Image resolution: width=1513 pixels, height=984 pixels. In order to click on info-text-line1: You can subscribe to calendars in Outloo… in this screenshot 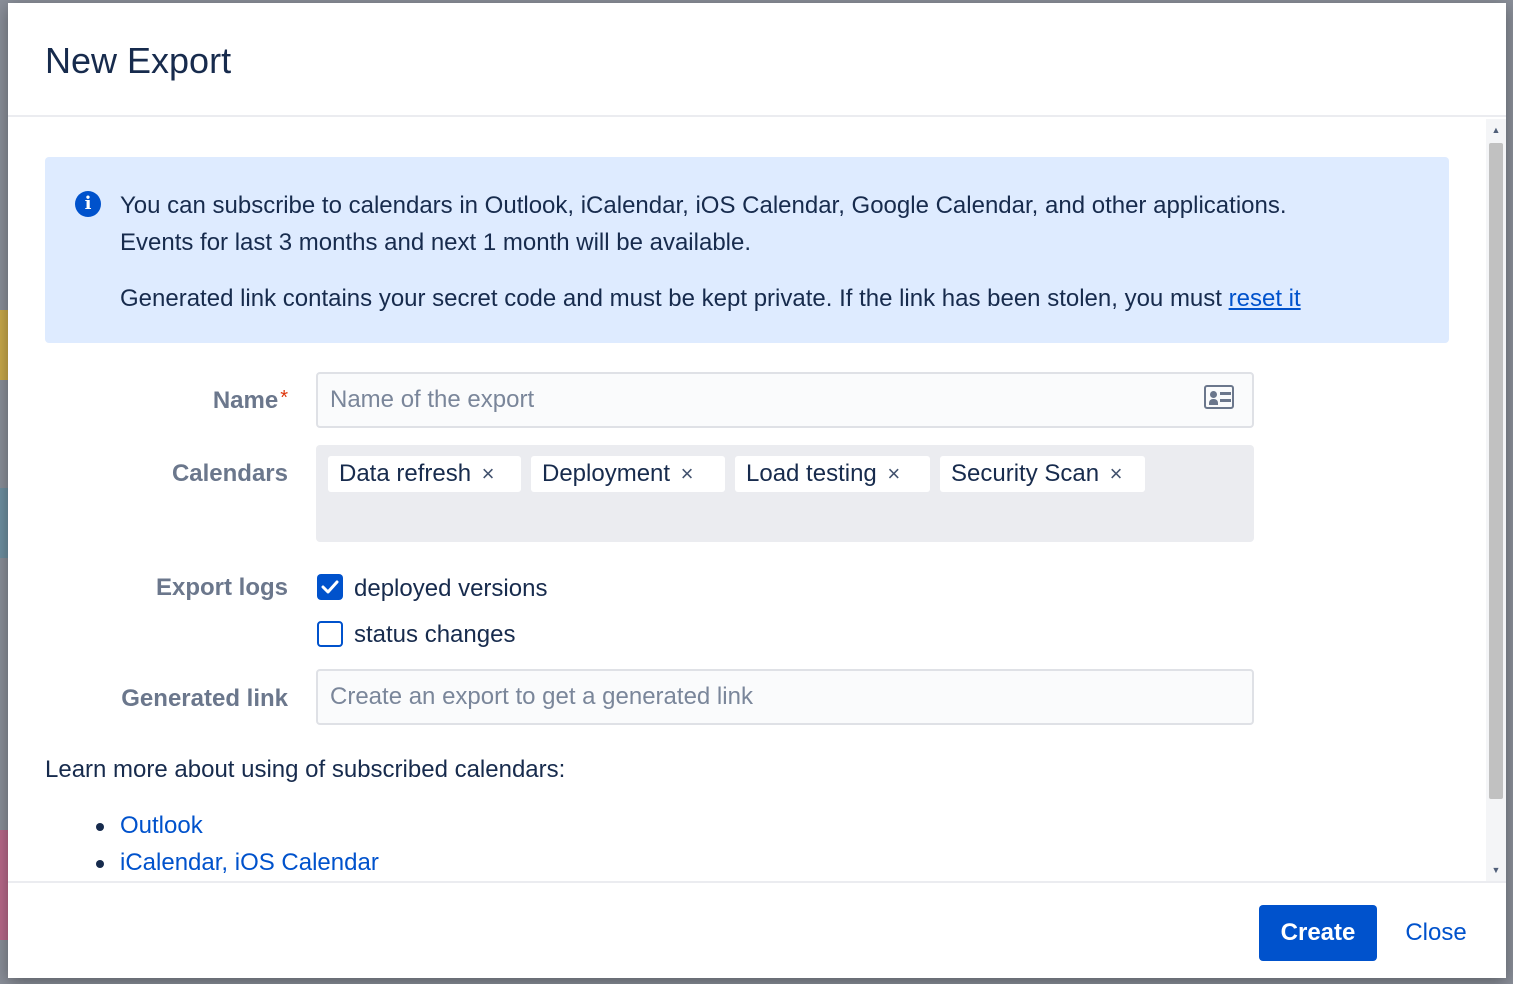, I will do `click(703, 205)`.